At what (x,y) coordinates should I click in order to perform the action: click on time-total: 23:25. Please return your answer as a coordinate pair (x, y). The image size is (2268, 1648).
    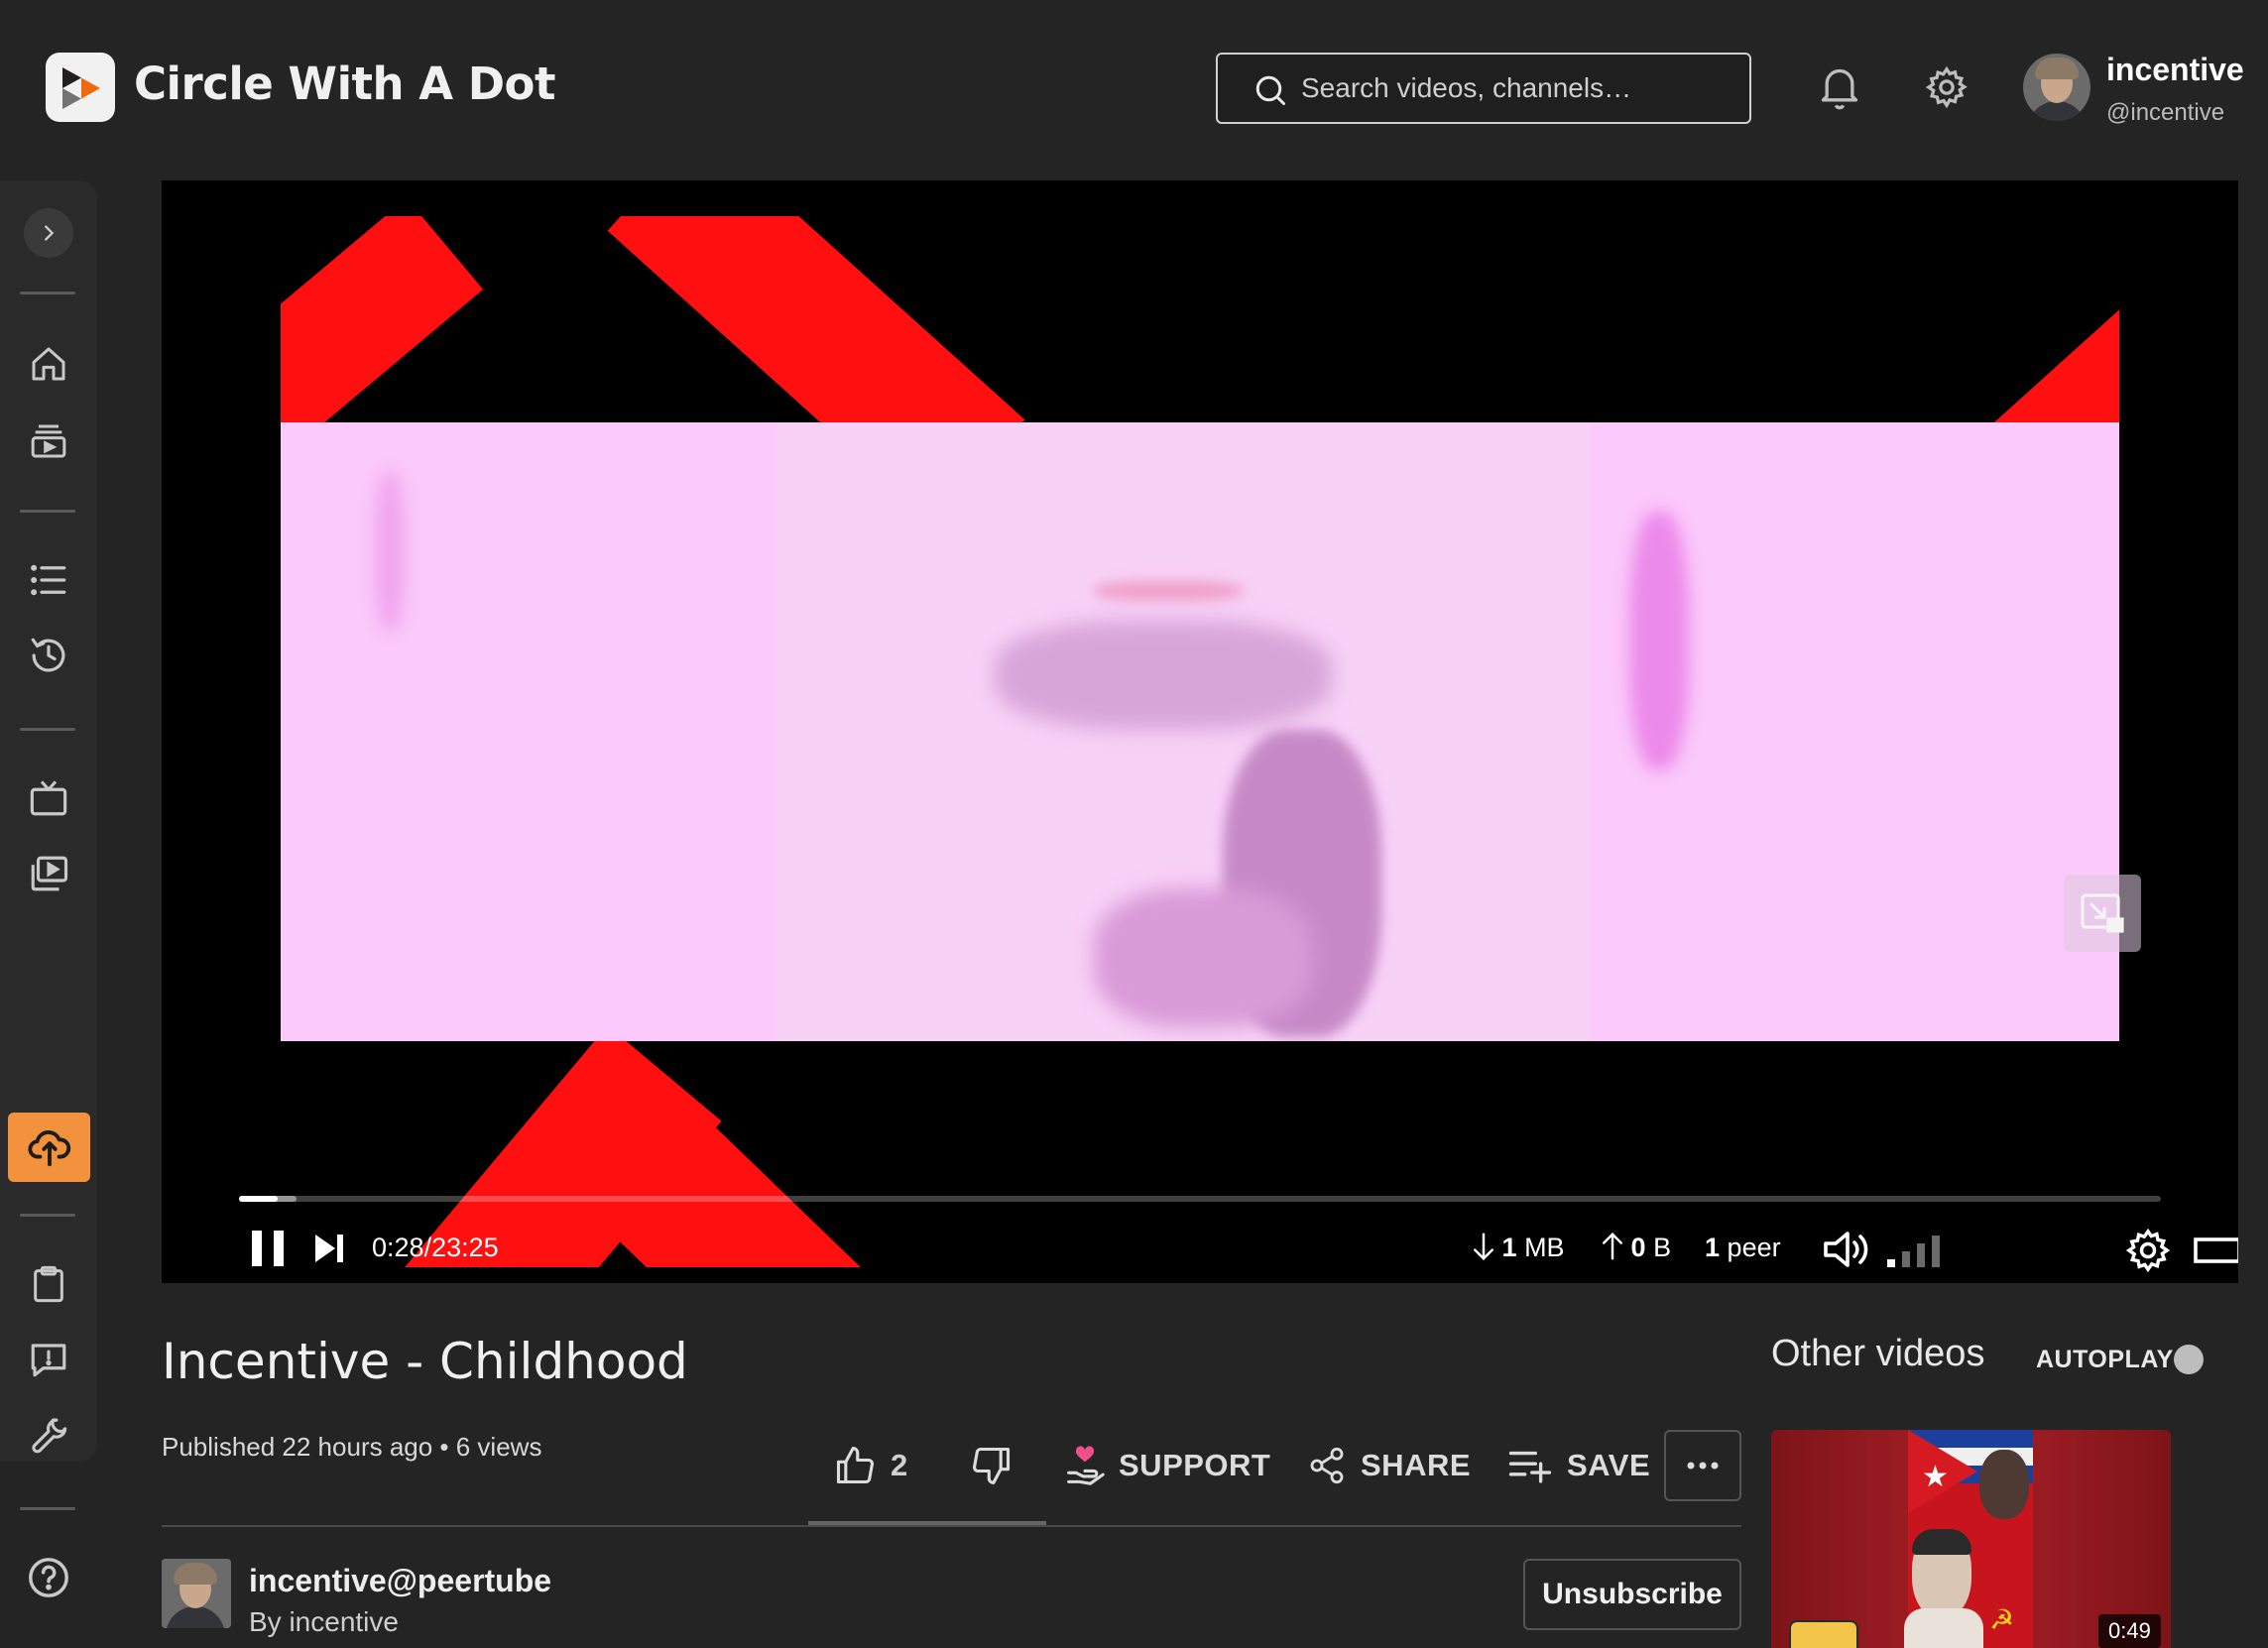
    Looking at the image, I should click on (465, 1248).